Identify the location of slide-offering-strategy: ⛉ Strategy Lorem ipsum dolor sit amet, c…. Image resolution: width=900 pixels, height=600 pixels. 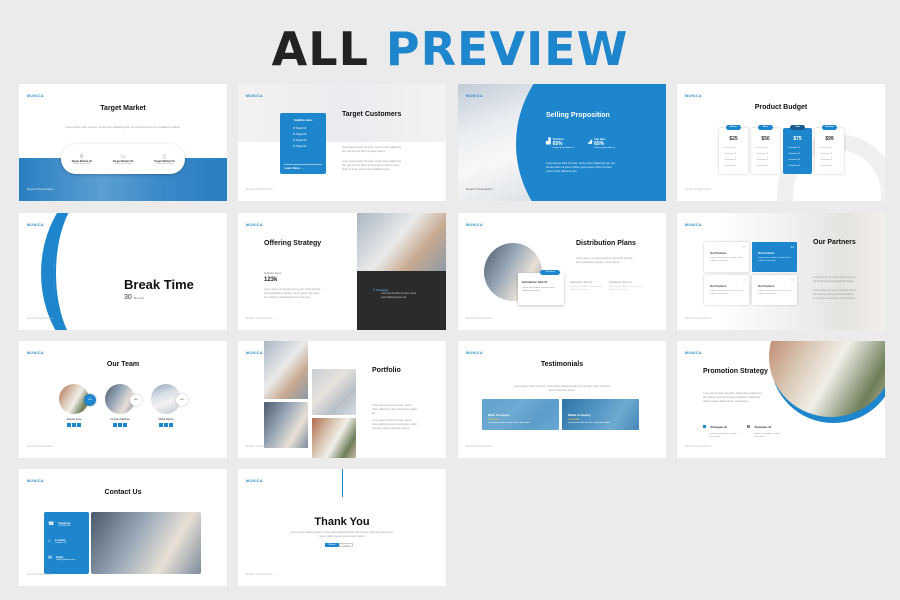
(342, 271).